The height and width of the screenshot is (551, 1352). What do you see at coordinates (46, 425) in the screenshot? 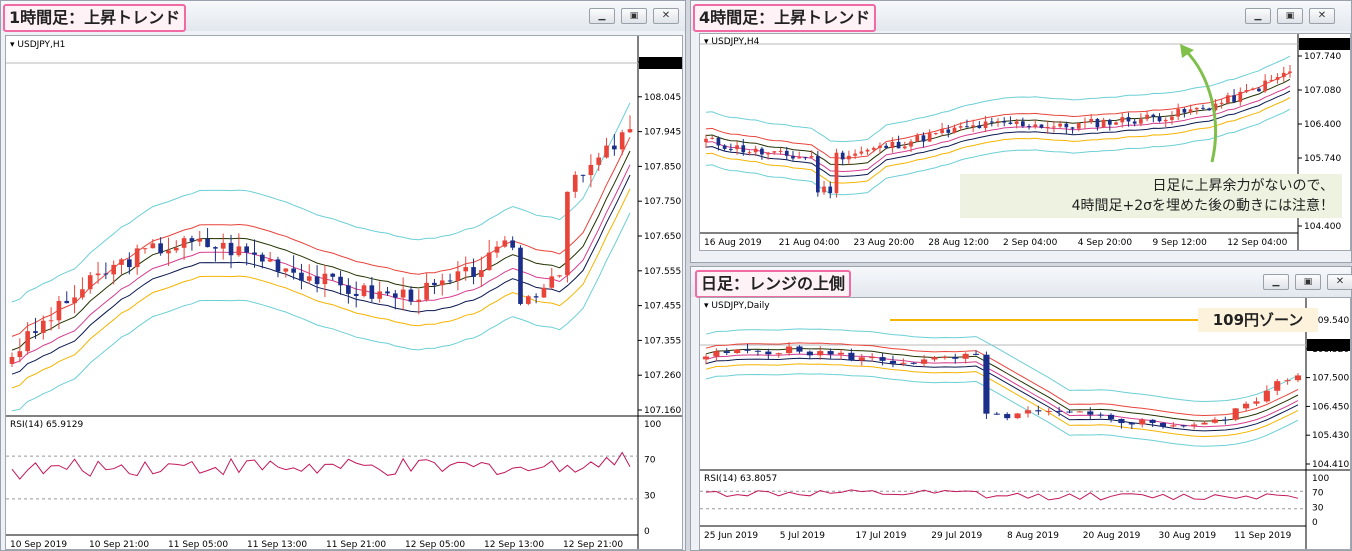
I see `rsi-label: RSI(14) 65.9129` at bounding box center [46, 425].